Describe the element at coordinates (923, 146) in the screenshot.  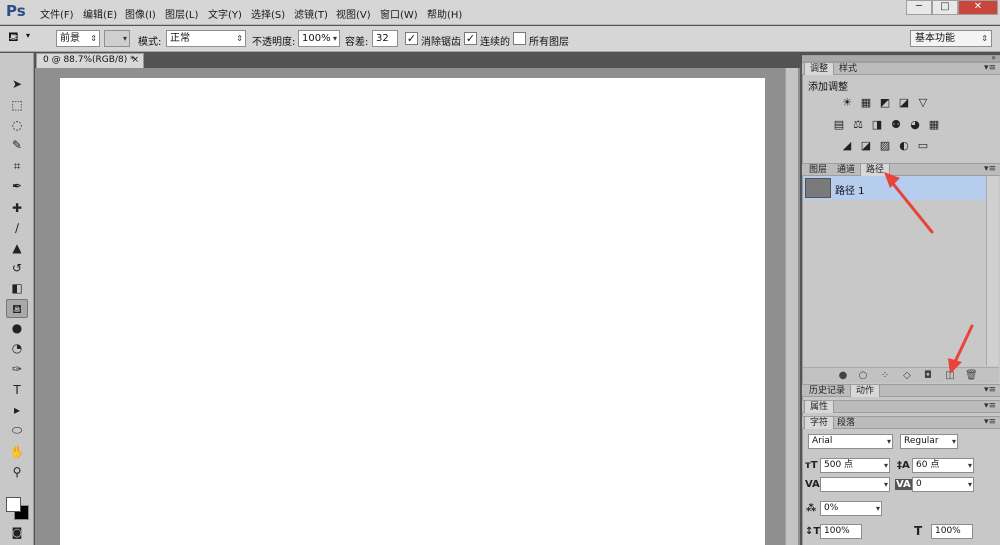
I see `selective-color-icon: ▭` at that location.